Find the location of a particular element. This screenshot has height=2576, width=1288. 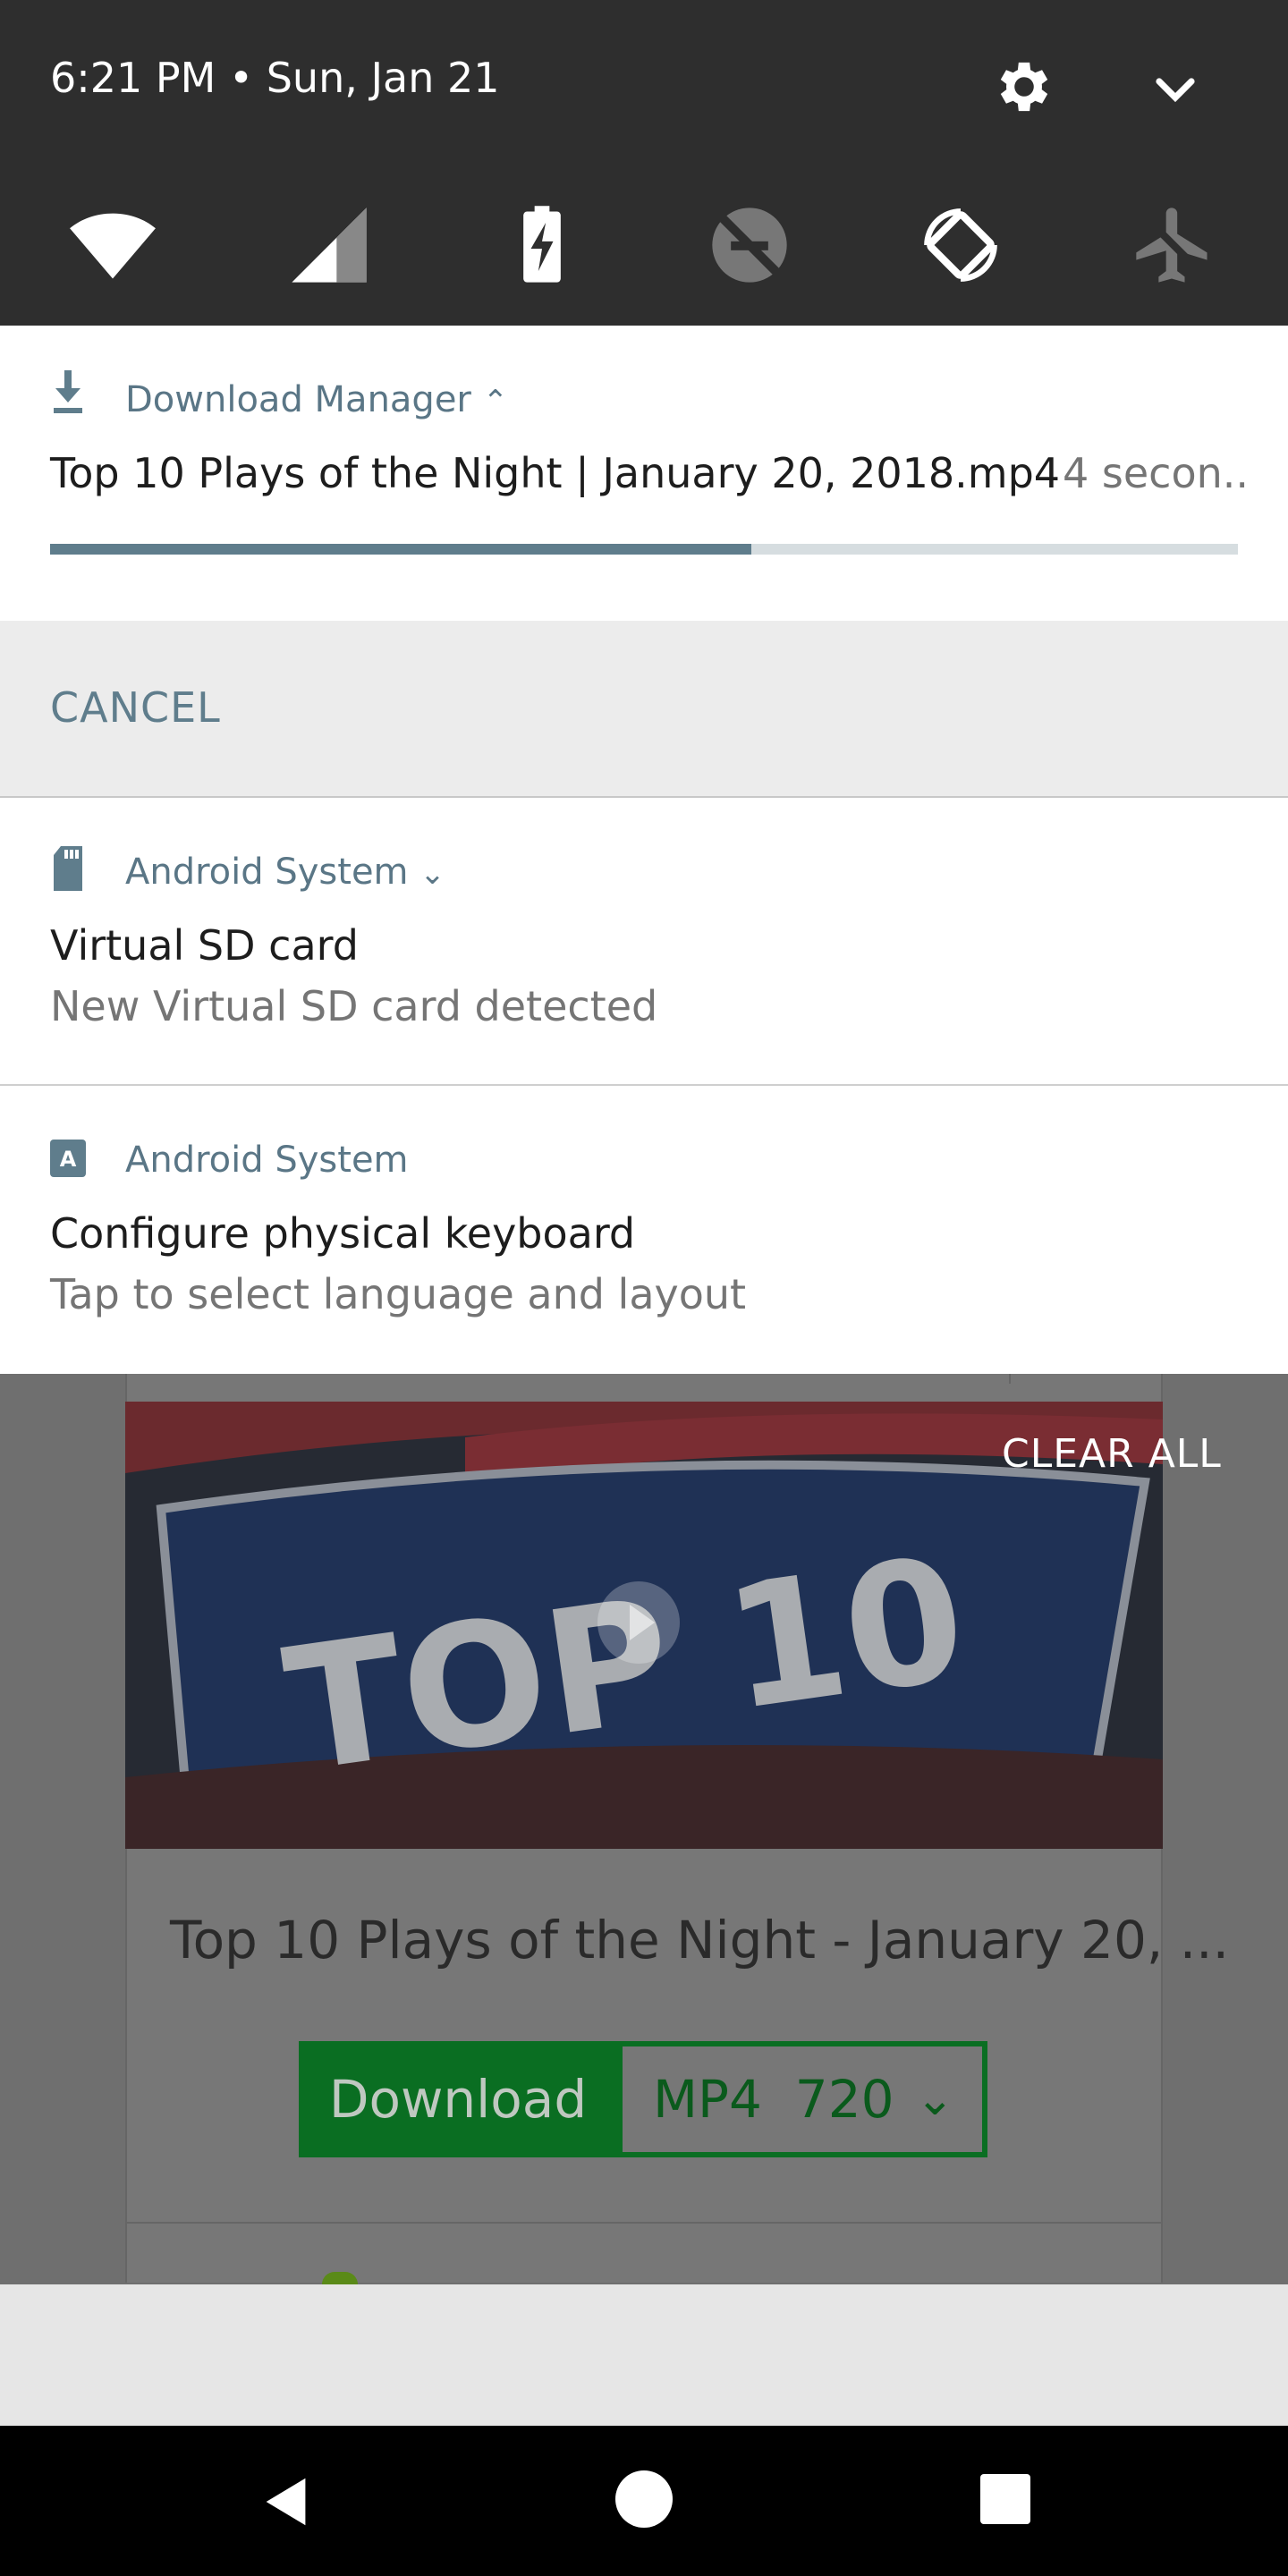

clear-all-button: CLEAR ALL is located at coordinates (1112, 1454).